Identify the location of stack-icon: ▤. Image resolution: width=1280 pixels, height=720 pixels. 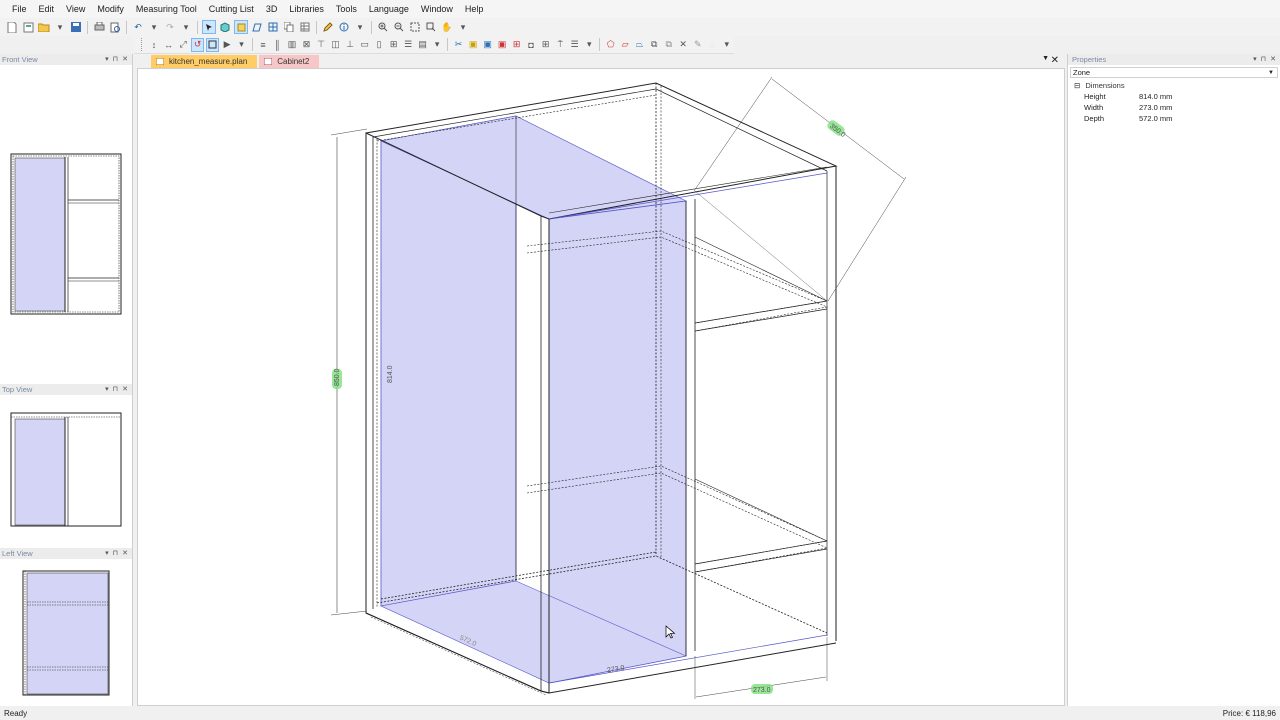
(422, 45).